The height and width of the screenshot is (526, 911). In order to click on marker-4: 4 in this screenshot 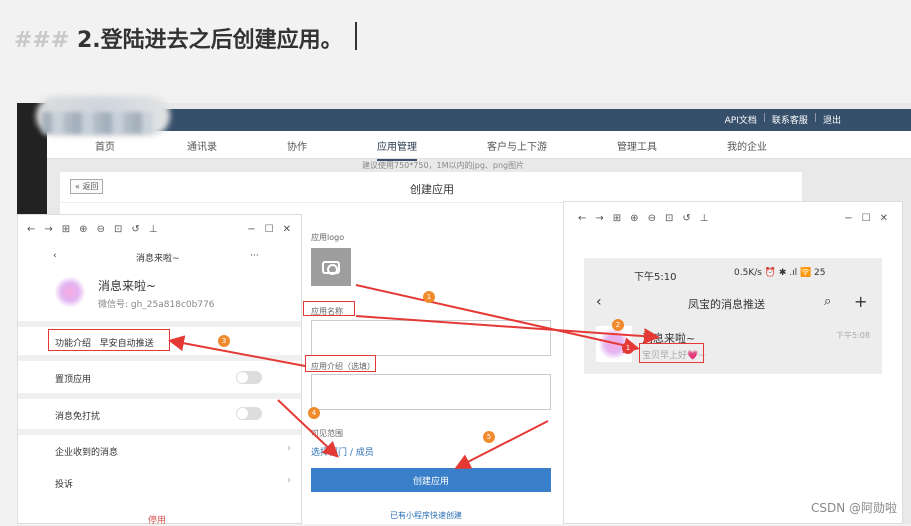, I will do `click(314, 413)`.